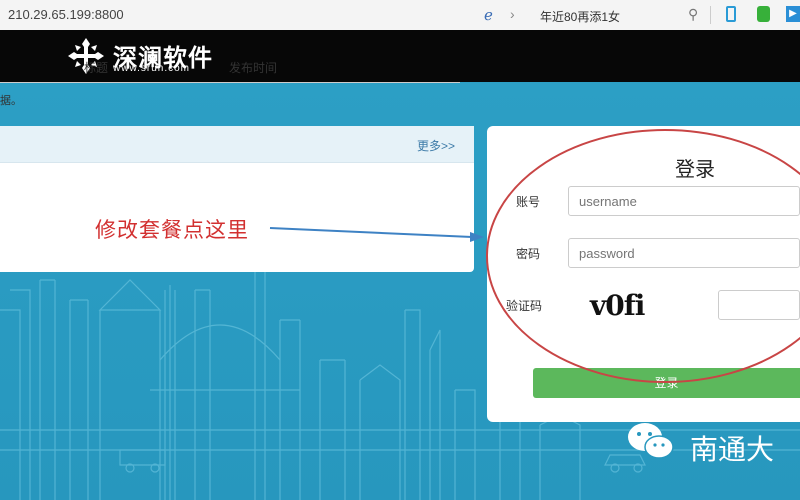 Image resolution: width=800 pixels, height=500 pixels. Describe the element at coordinates (11, 101) in the screenshot. I see `notice-row-text: 据。` at that location.